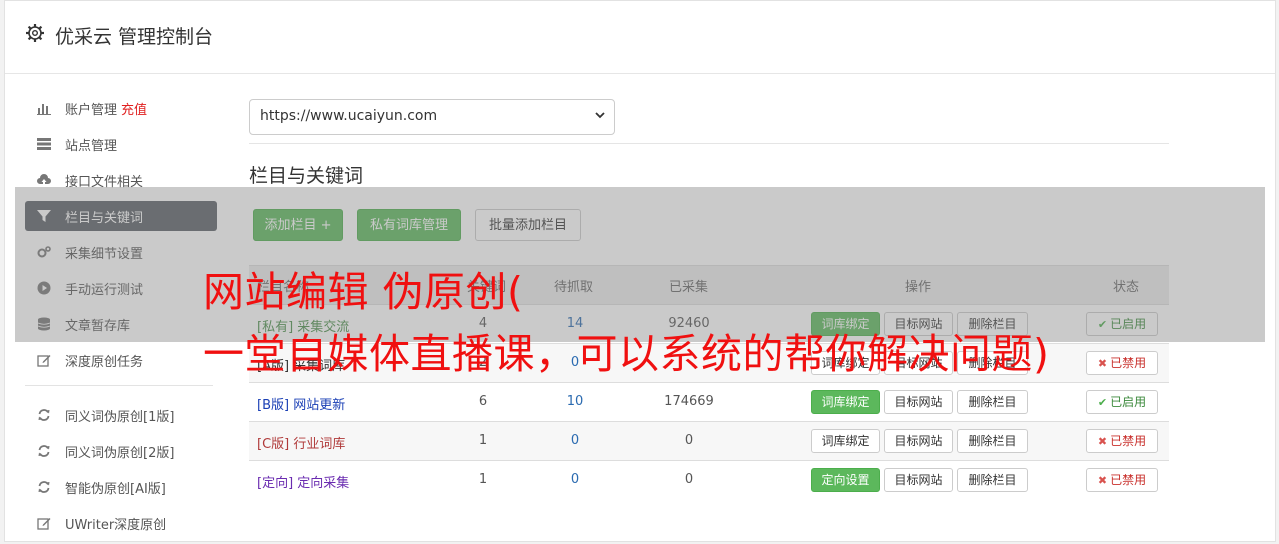 This screenshot has width=1279, height=544. I want to click on cloud-upload-icon, so click(44, 179).